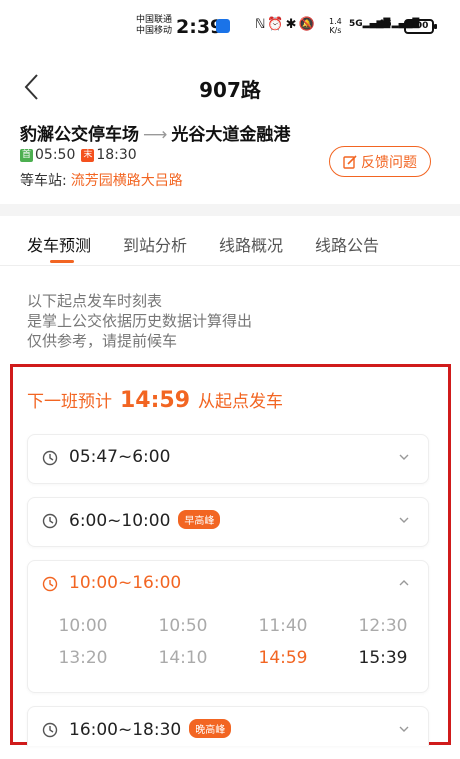 The height and width of the screenshot is (759, 460). What do you see at coordinates (389, 162) in the screenshot?
I see `feedback-label: 反馈问题` at bounding box center [389, 162].